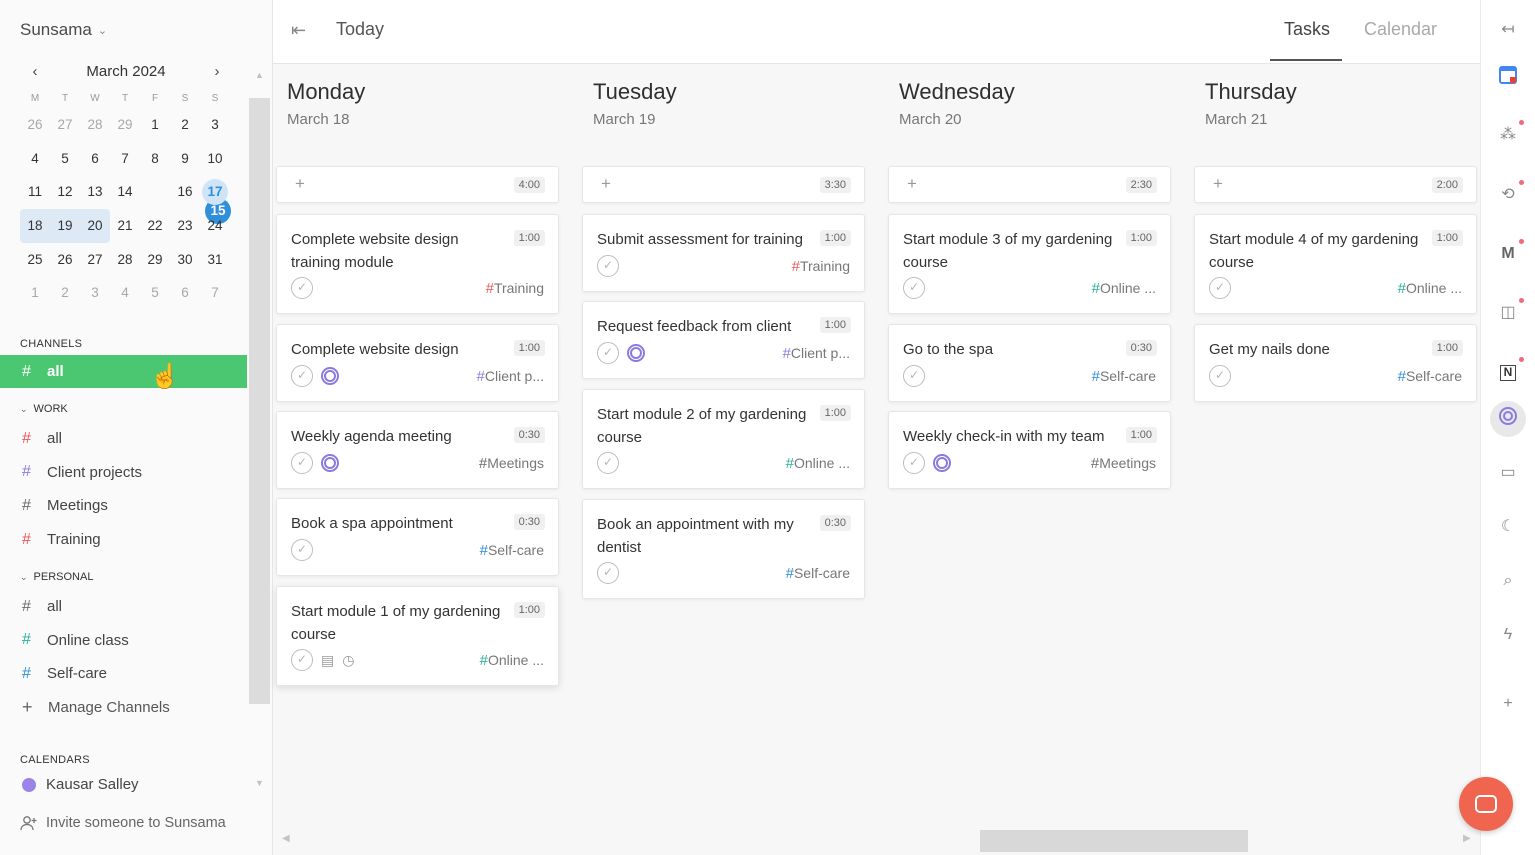 The height and width of the screenshot is (855, 1535). I want to click on calendar-day-selected: 17, so click(215, 192).